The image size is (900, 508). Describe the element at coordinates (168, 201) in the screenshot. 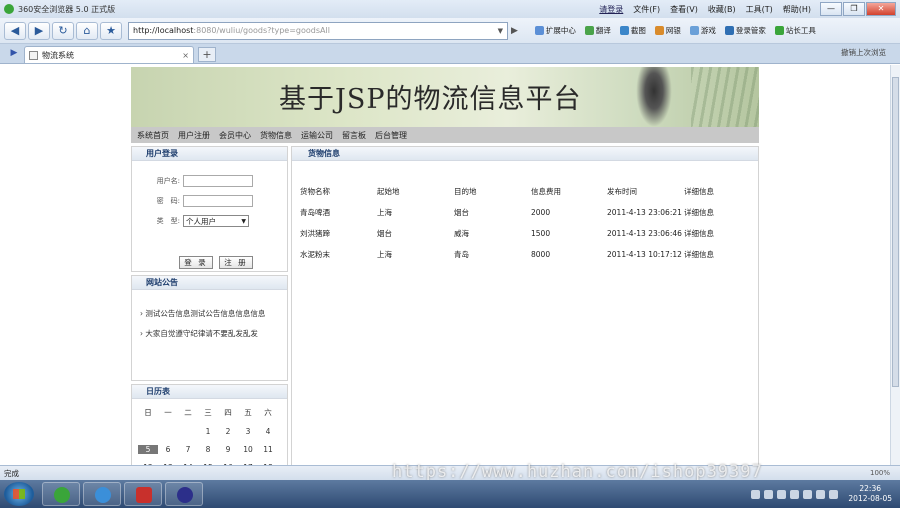

I see `password-label: 密 码:` at that location.